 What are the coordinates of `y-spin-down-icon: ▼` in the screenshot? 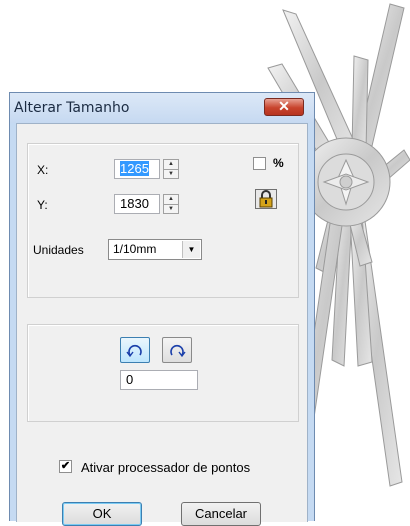 It's located at (171, 209).